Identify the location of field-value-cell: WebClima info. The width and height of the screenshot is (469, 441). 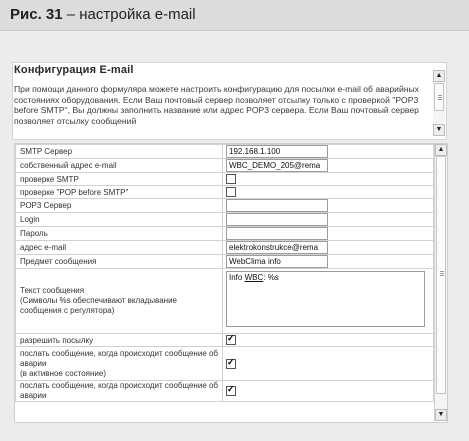
(328, 261).